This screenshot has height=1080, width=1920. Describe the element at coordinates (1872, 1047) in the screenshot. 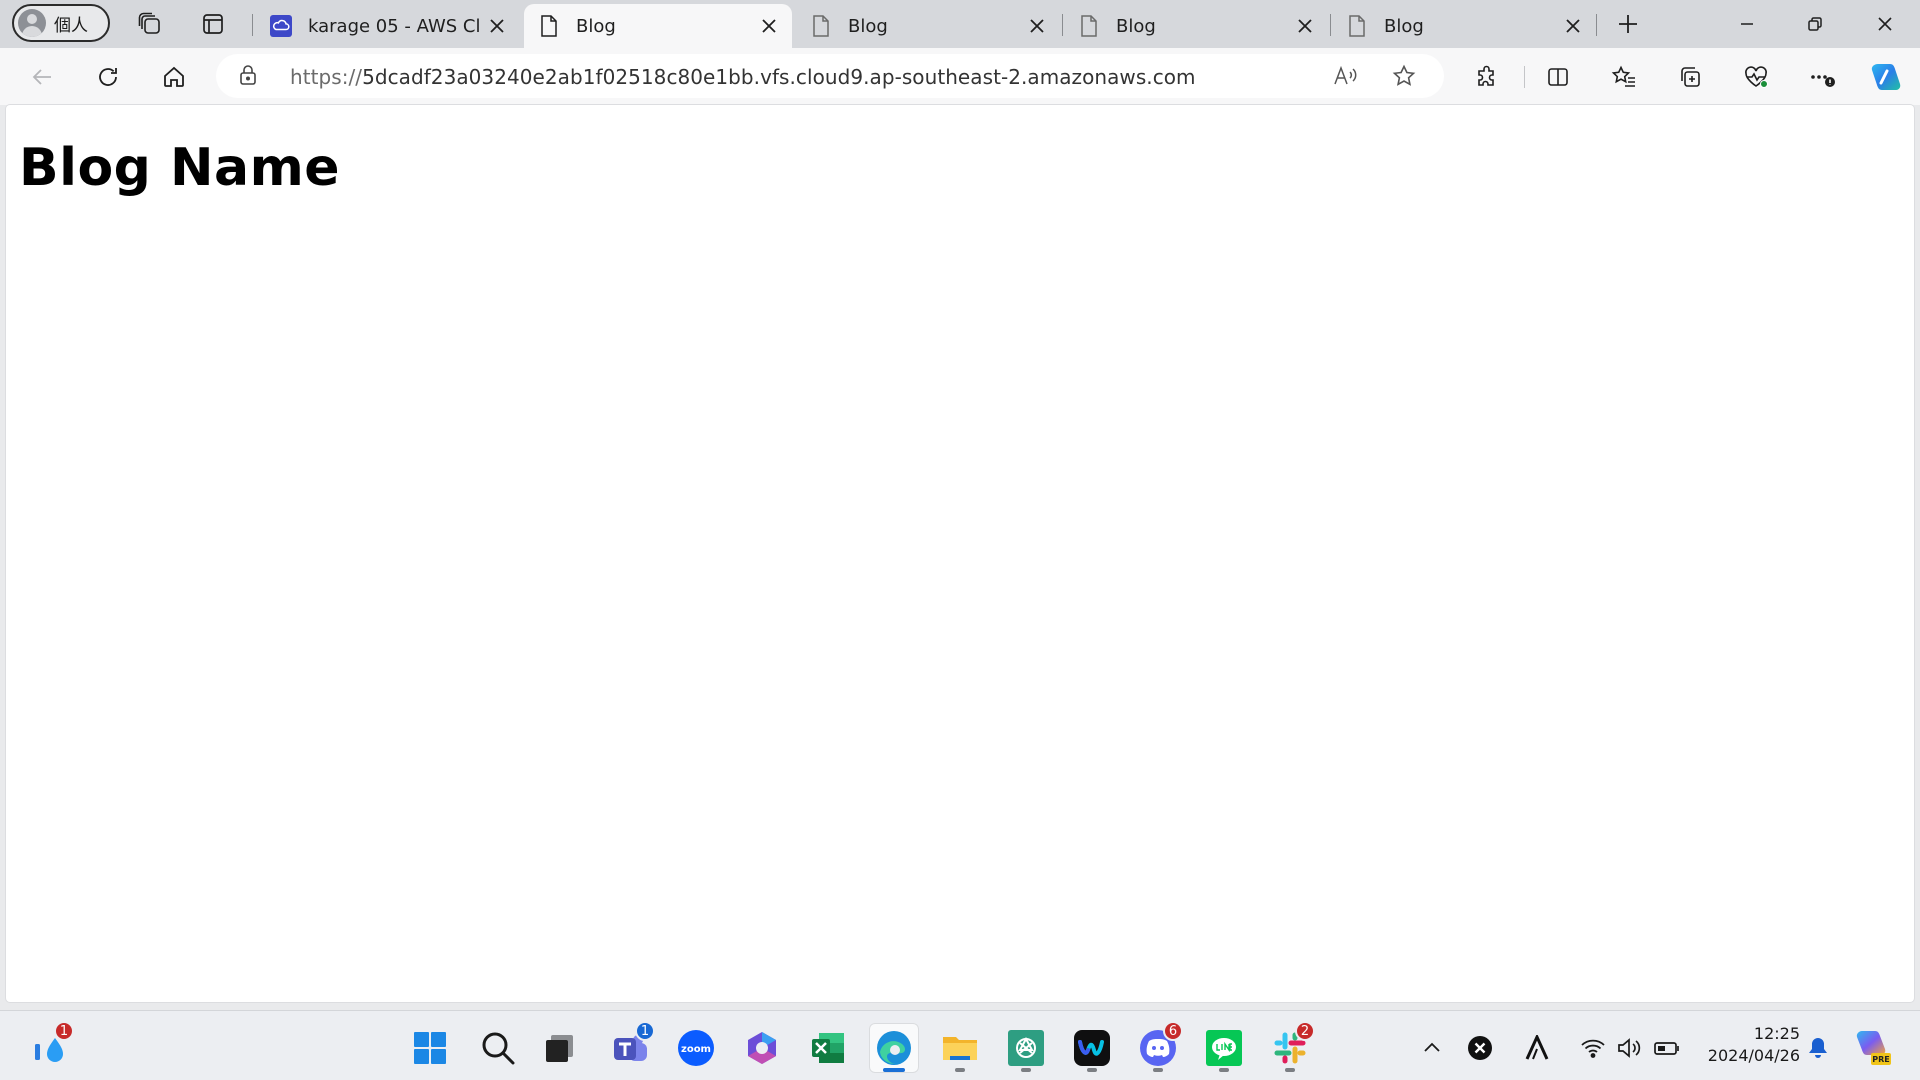

I see `copilot-preview-button: PRE` at that location.